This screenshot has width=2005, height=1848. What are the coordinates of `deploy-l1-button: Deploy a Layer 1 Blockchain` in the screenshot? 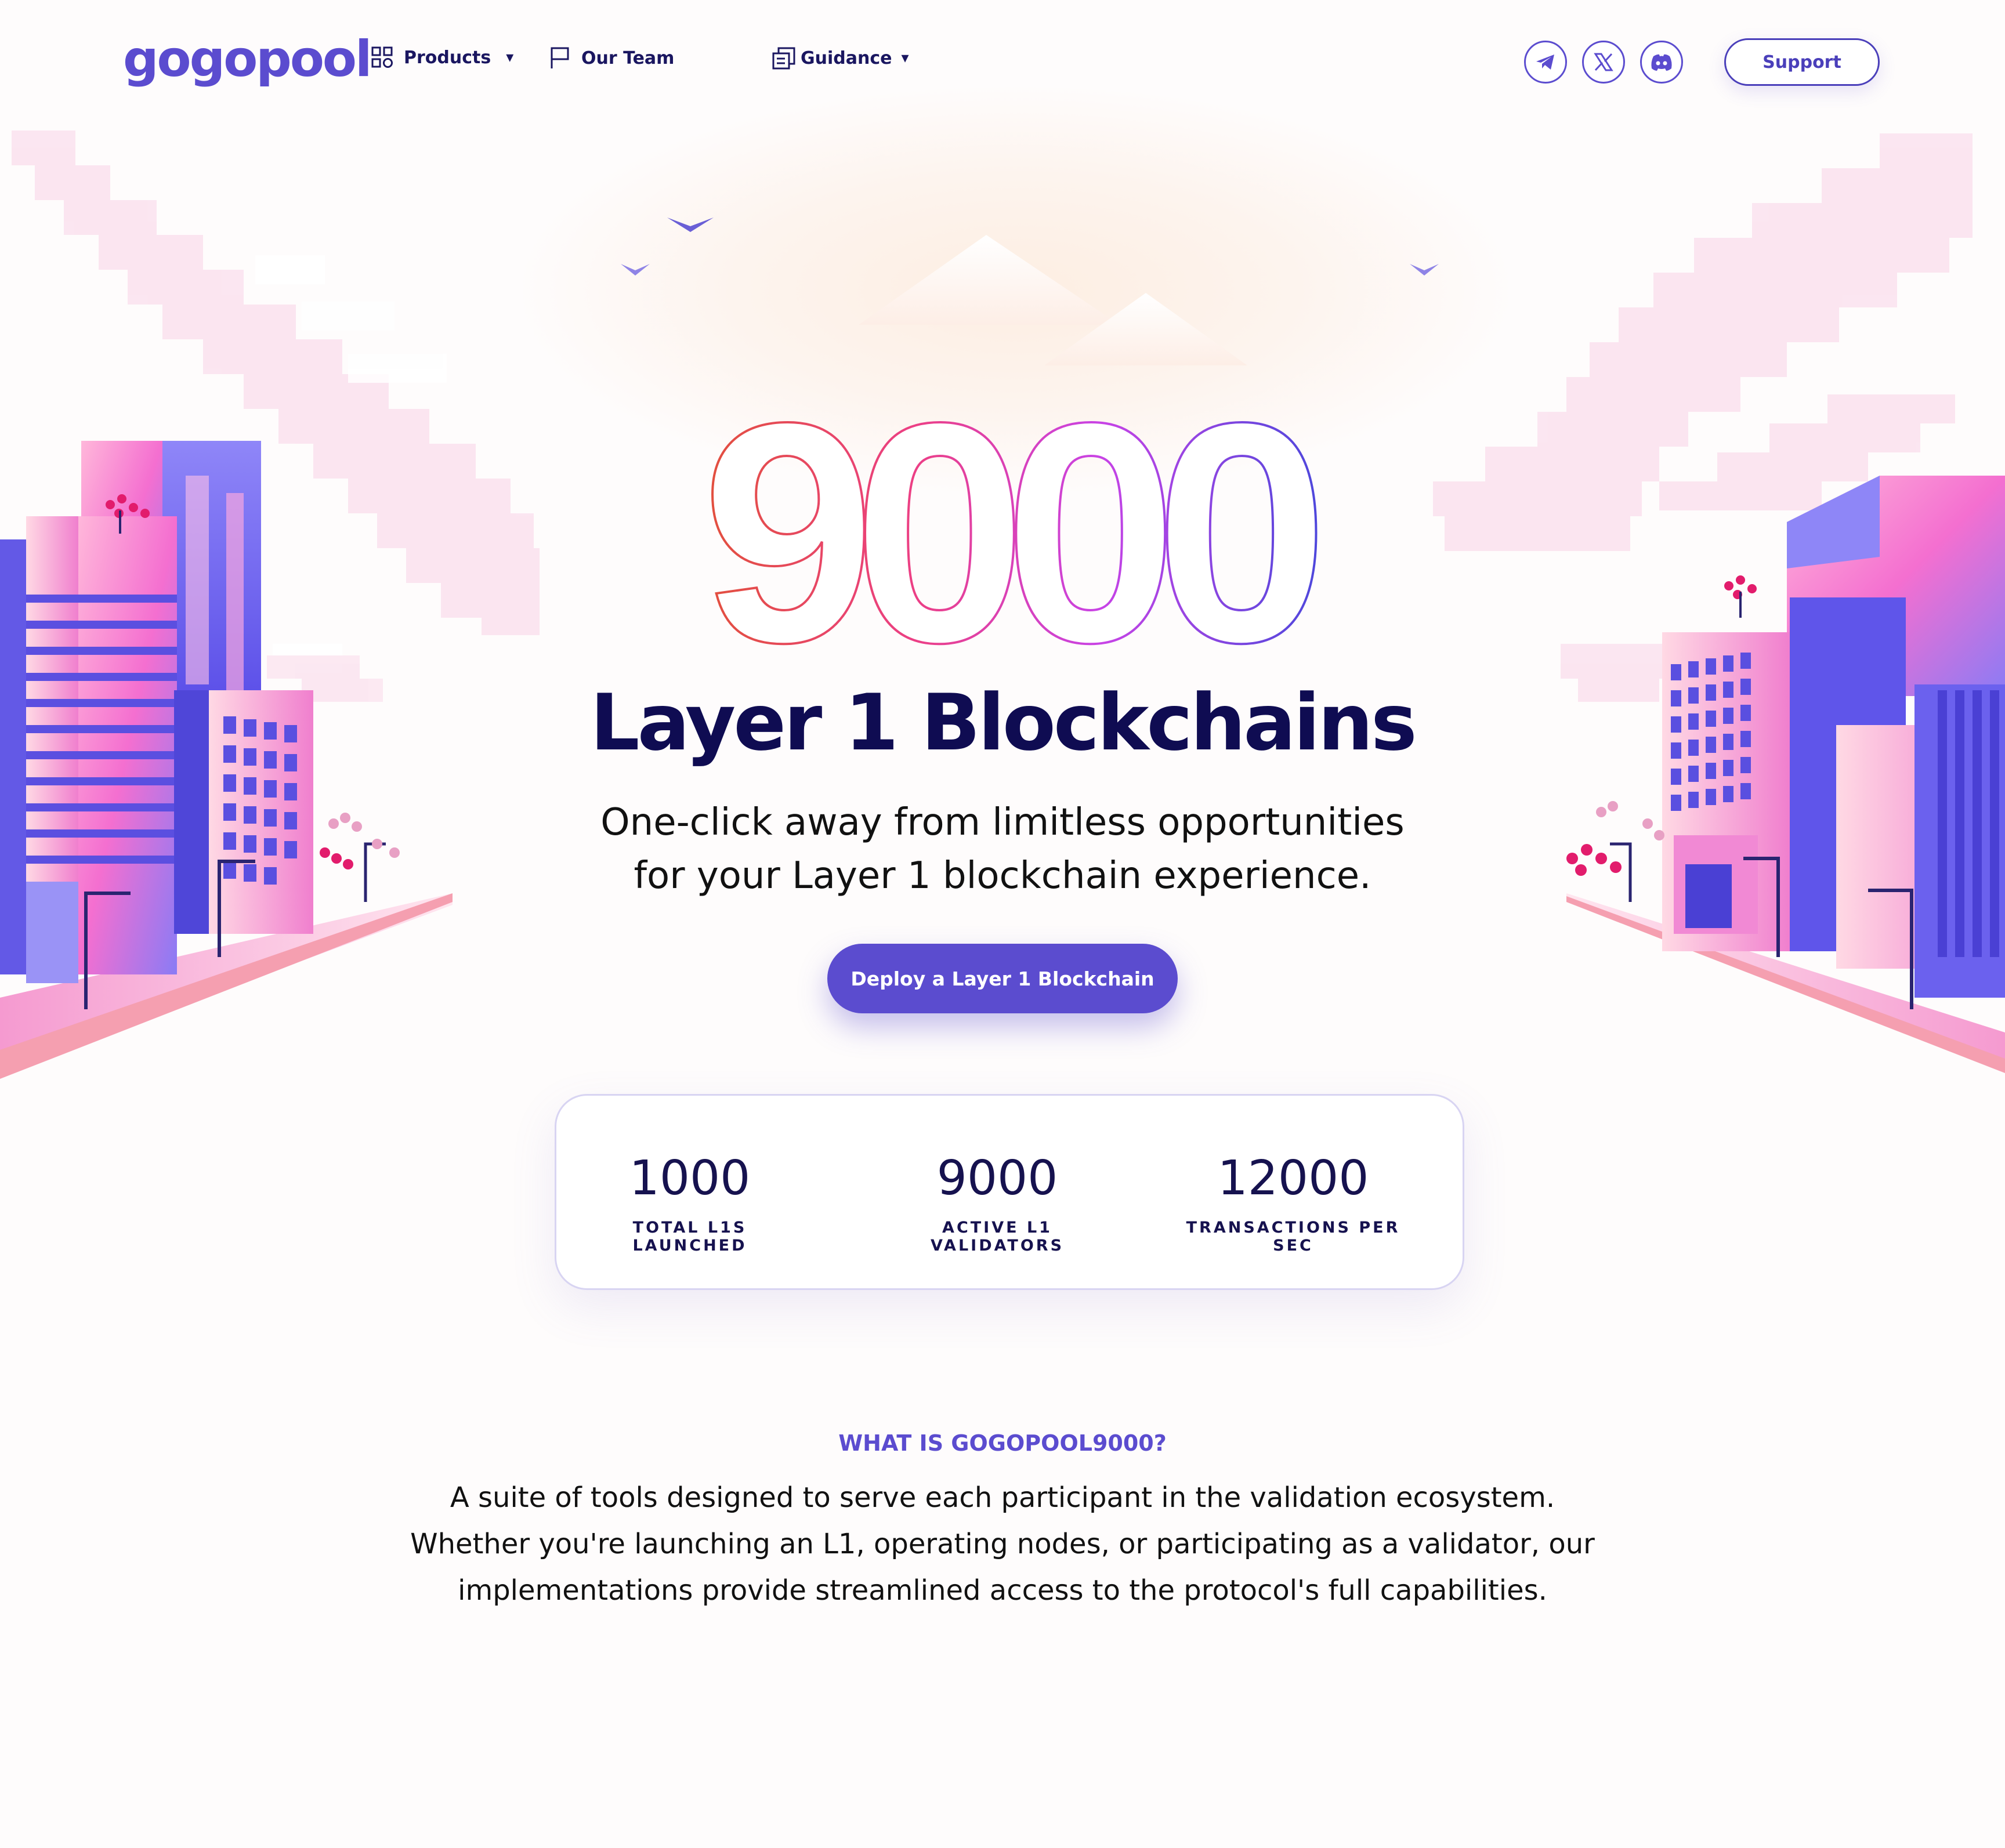 It's located at (1002, 978).